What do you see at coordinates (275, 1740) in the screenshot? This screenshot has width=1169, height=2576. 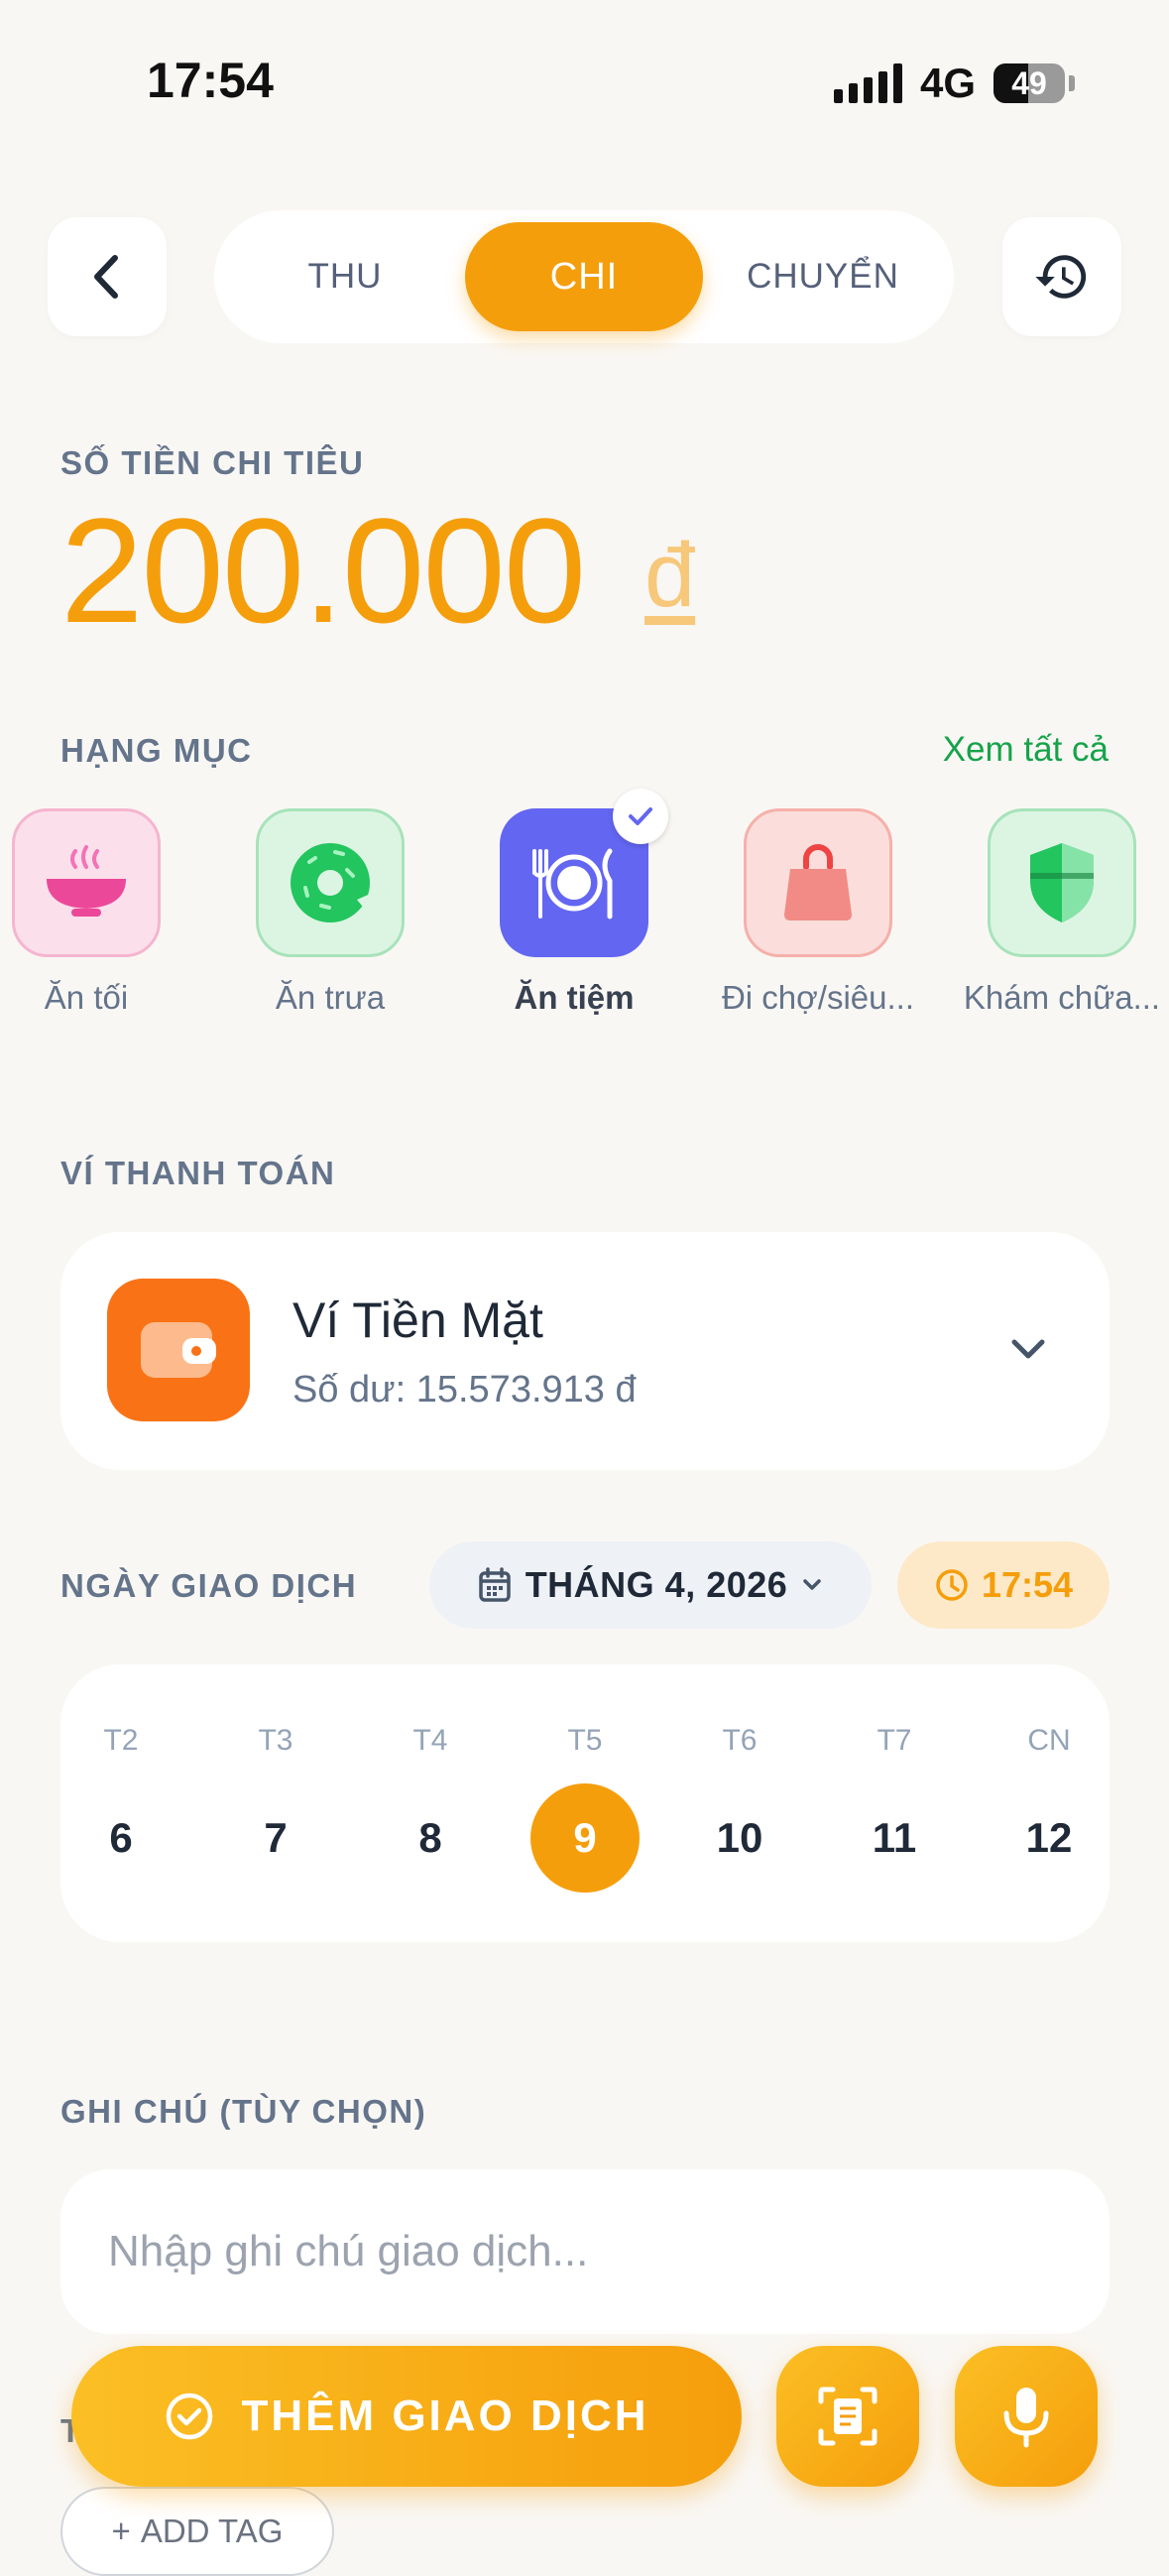 I see `day-of-week: T3` at bounding box center [275, 1740].